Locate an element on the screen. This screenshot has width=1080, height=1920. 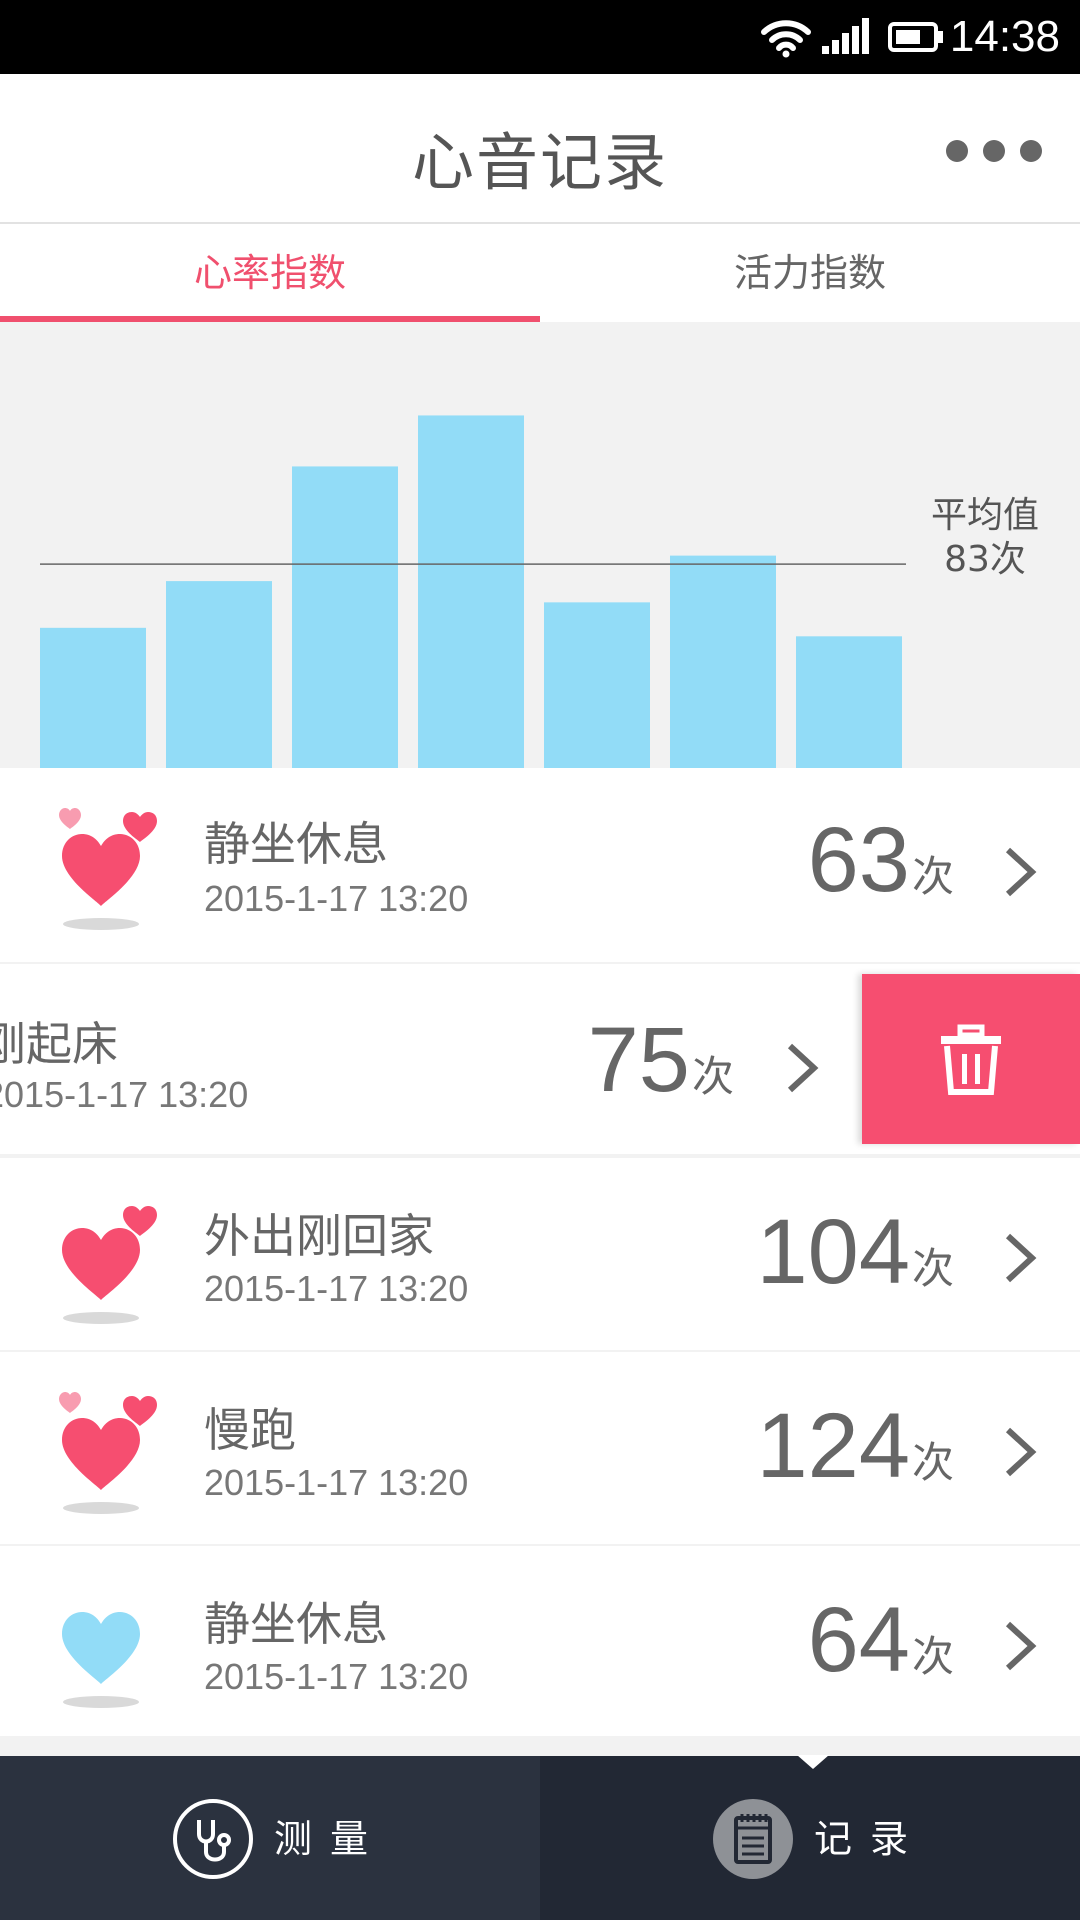
stethoscope-icon is located at coordinates (213, 1839).